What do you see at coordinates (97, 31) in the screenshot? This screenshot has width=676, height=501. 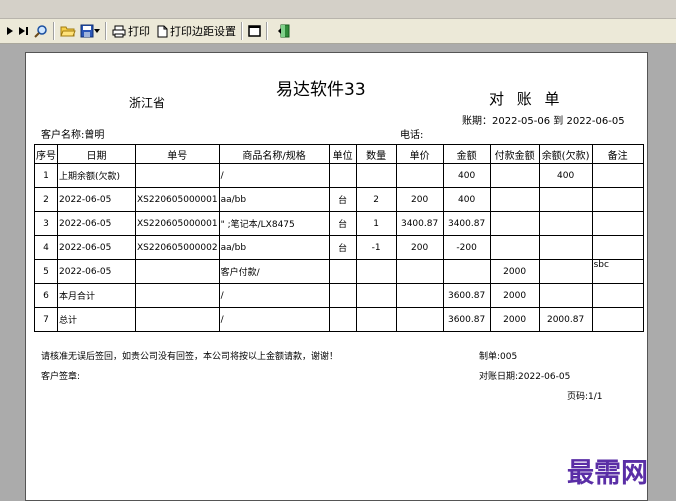 I see `dropdown-arrow-icon` at bounding box center [97, 31].